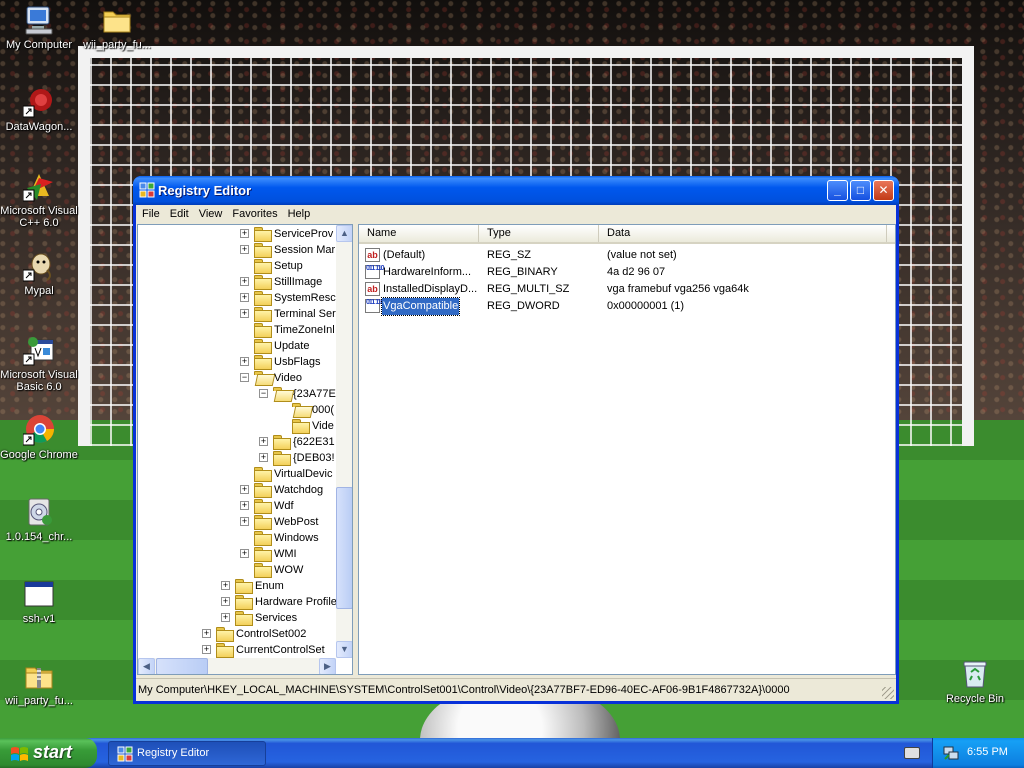  What do you see at coordinates (237, 266) in the screenshot?
I see `tree-item: Setup` at bounding box center [237, 266].